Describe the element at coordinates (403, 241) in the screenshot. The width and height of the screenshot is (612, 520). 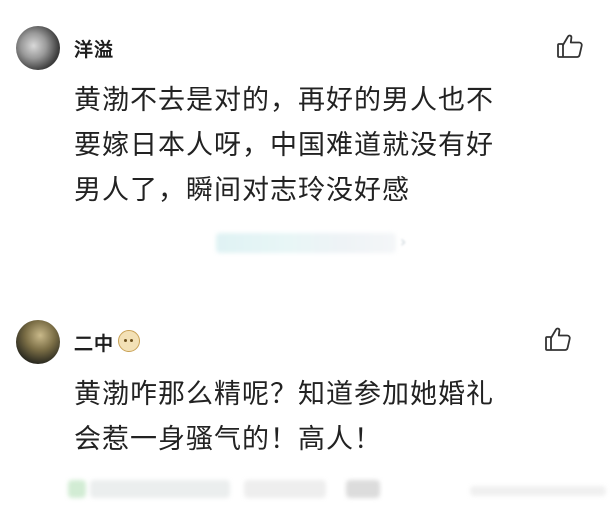
I see `chevron-right-icon: ›` at that location.